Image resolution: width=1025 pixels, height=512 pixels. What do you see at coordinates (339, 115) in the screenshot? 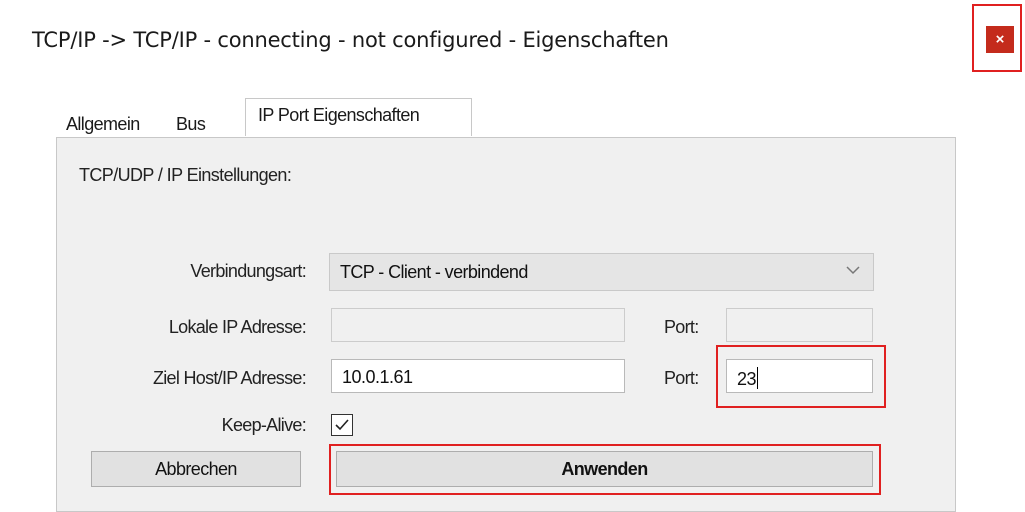
I see `tab-label: IP Port Eigenschaften` at bounding box center [339, 115].